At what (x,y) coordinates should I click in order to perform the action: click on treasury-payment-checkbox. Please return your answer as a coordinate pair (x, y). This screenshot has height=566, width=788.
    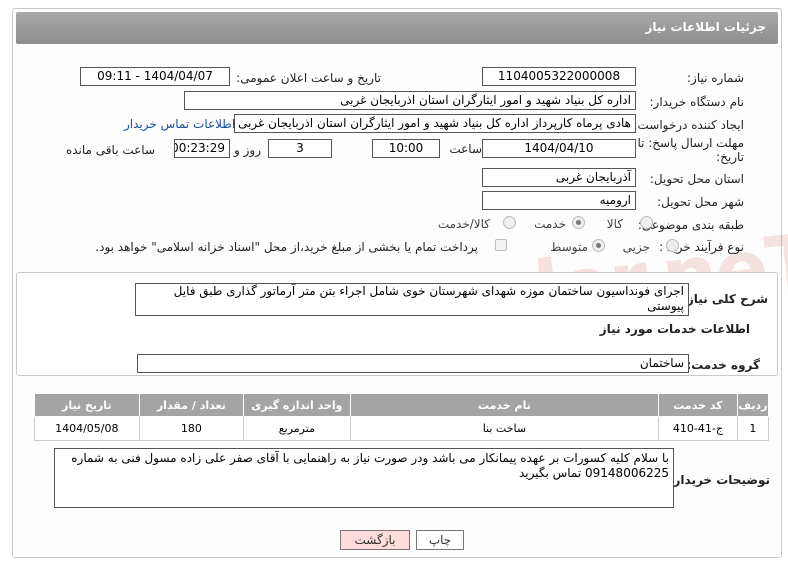
    Looking at the image, I should click on (501, 245).